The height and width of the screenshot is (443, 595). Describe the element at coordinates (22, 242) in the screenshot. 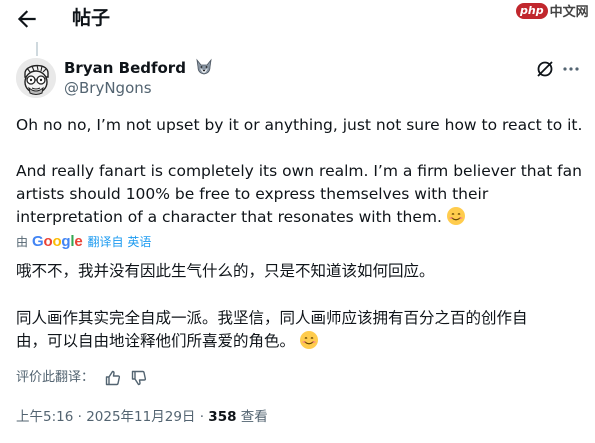

I see `translated-by-label: 由` at that location.